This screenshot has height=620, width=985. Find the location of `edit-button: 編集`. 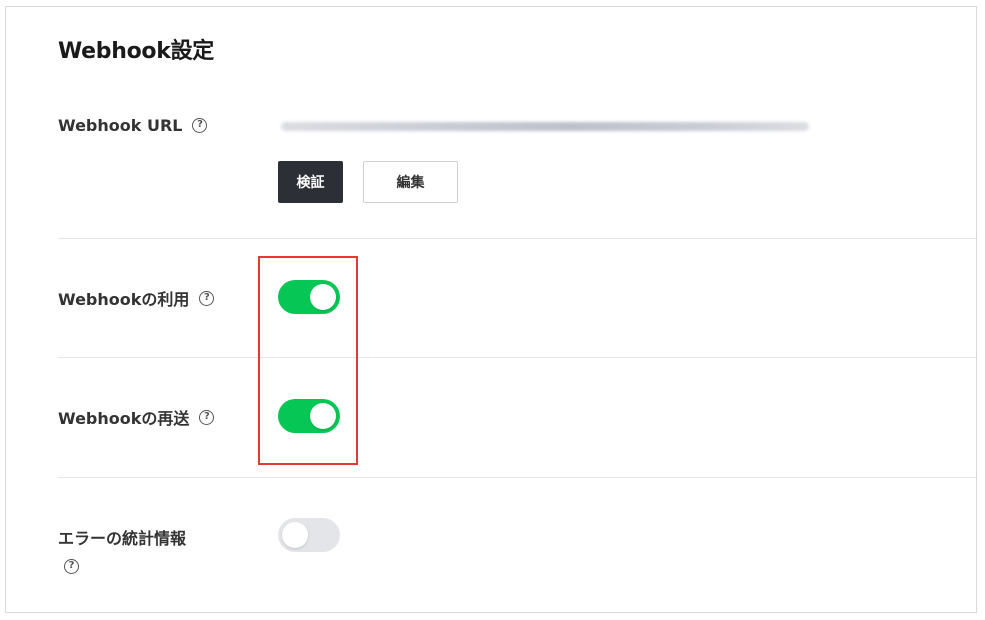

edit-button: 編集 is located at coordinates (410, 182).